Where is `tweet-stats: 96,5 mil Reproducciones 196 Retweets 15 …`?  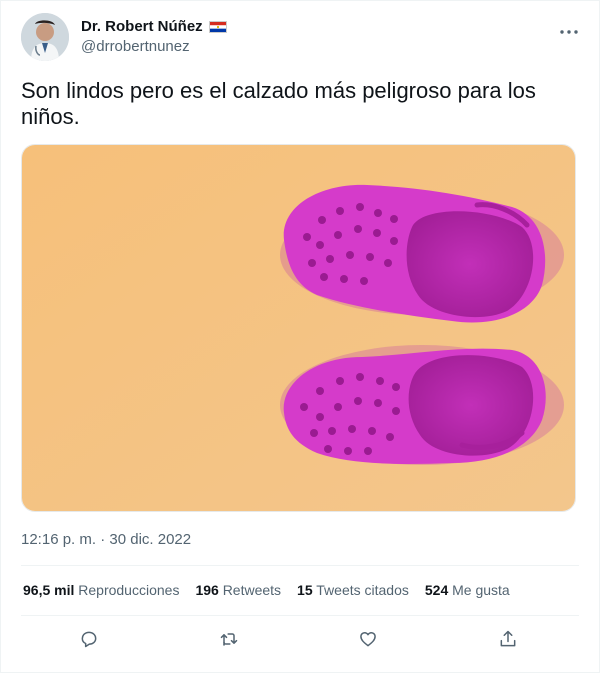
tweet-stats: 96,5 mil Reproducciones 196 Retweets 15 … is located at coordinates (266, 590).